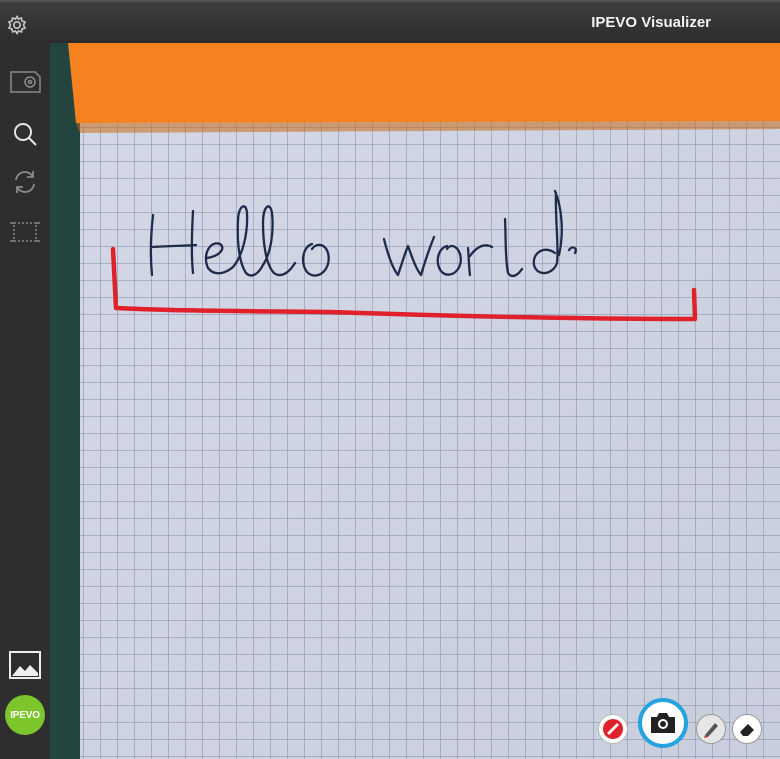 This screenshot has height=759, width=780. I want to click on crop-icon, so click(25, 232).